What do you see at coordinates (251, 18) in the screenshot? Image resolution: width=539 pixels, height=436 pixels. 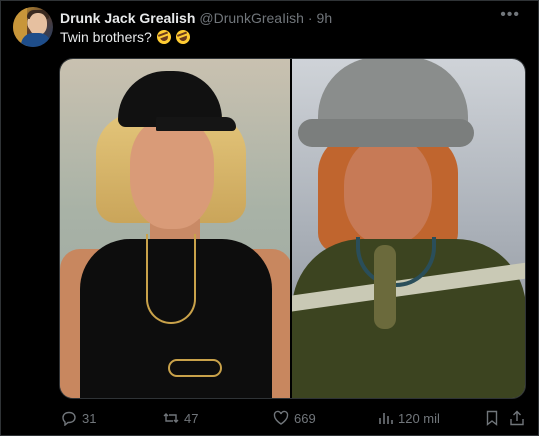 I see `author-handle: @DrunkGreaIish` at bounding box center [251, 18].